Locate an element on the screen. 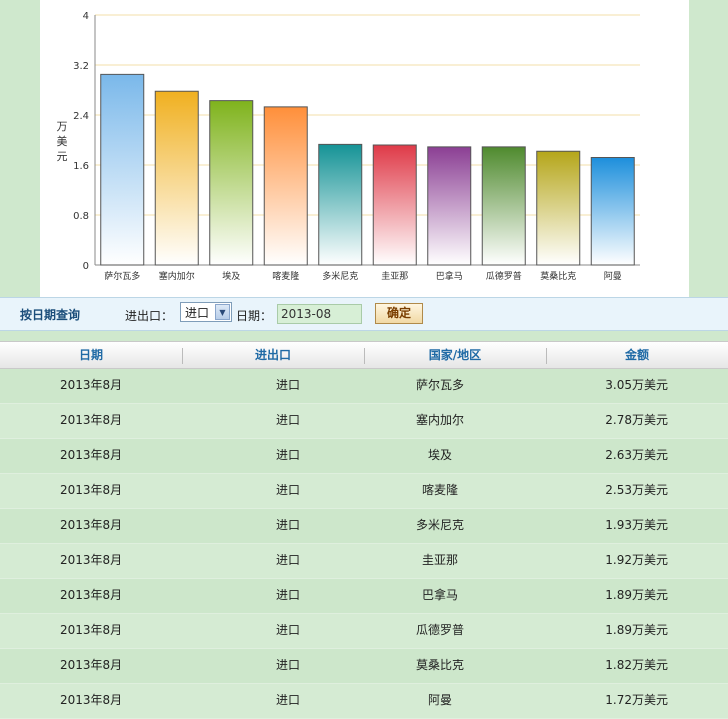  chevron-down-icon: ▼ is located at coordinates (222, 312).